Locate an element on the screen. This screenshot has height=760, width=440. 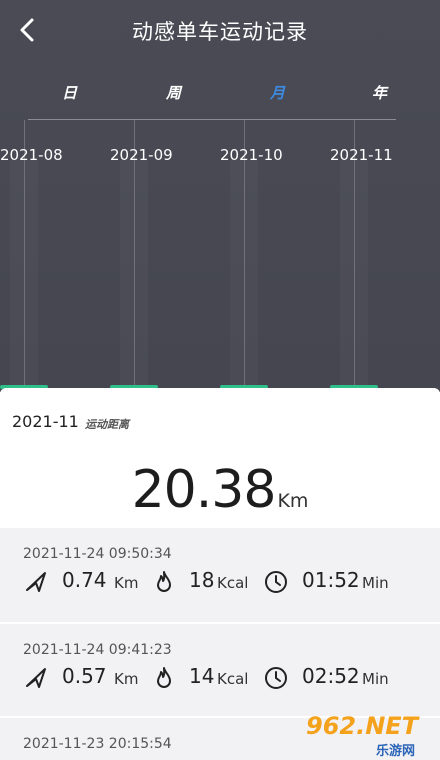
tab-day: 日 is located at coordinates (69, 92).